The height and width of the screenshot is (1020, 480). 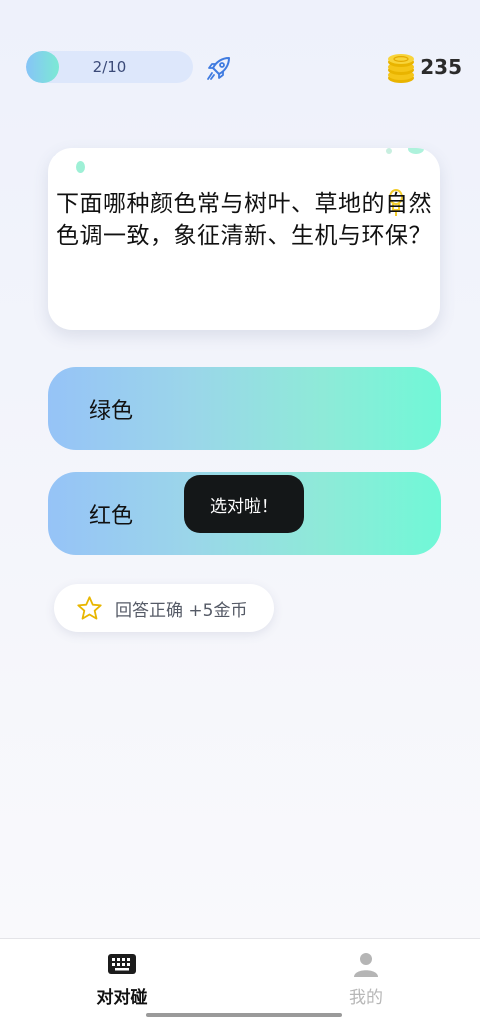 What do you see at coordinates (122, 979) in the screenshot?
I see `nav-item-duiduipeng: 对对碰` at bounding box center [122, 979].